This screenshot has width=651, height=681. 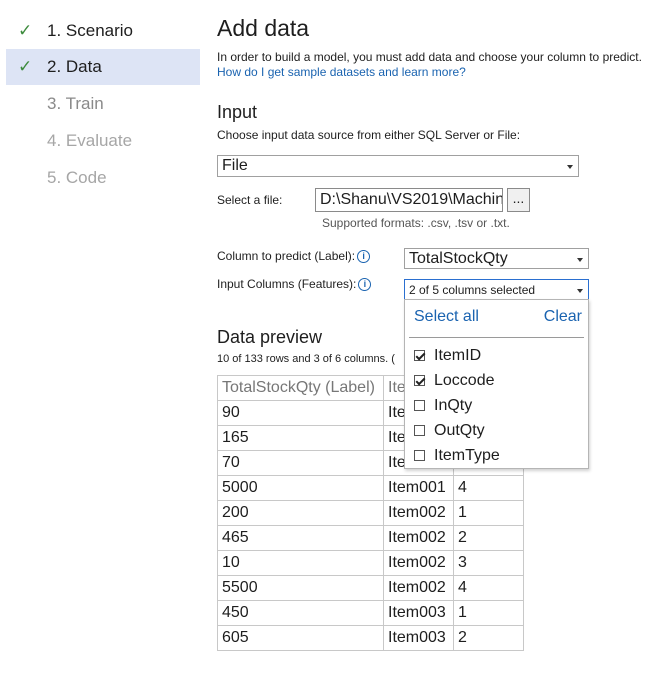 I want to click on label-column-dropdown: TotalStockQty, so click(x=496, y=258).